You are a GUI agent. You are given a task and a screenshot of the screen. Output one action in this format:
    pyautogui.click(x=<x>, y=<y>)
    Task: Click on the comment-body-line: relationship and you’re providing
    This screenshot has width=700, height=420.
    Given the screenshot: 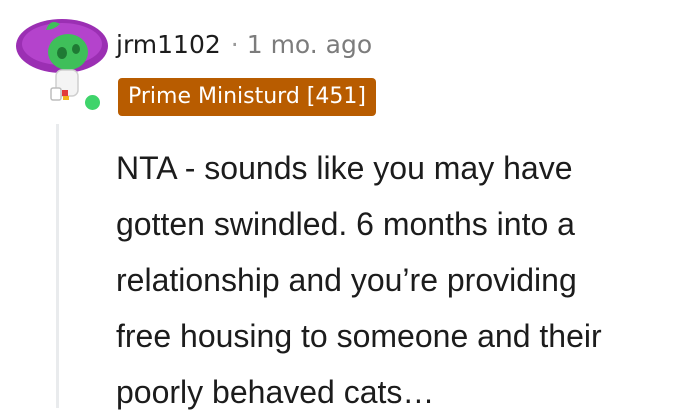 What is the action you would take?
    pyautogui.click(x=346, y=280)
    